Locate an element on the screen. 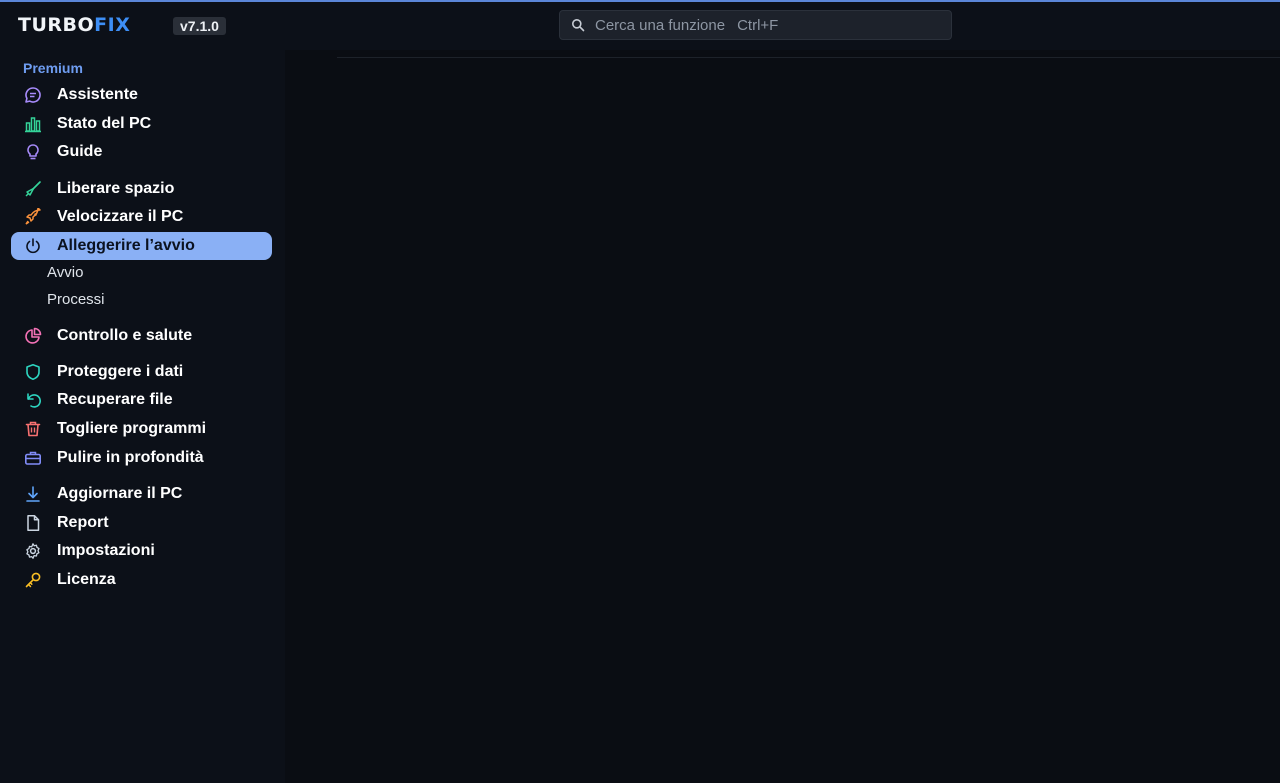  sidebar-item-label: Proteggere i dati is located at coordinates (120, 371).